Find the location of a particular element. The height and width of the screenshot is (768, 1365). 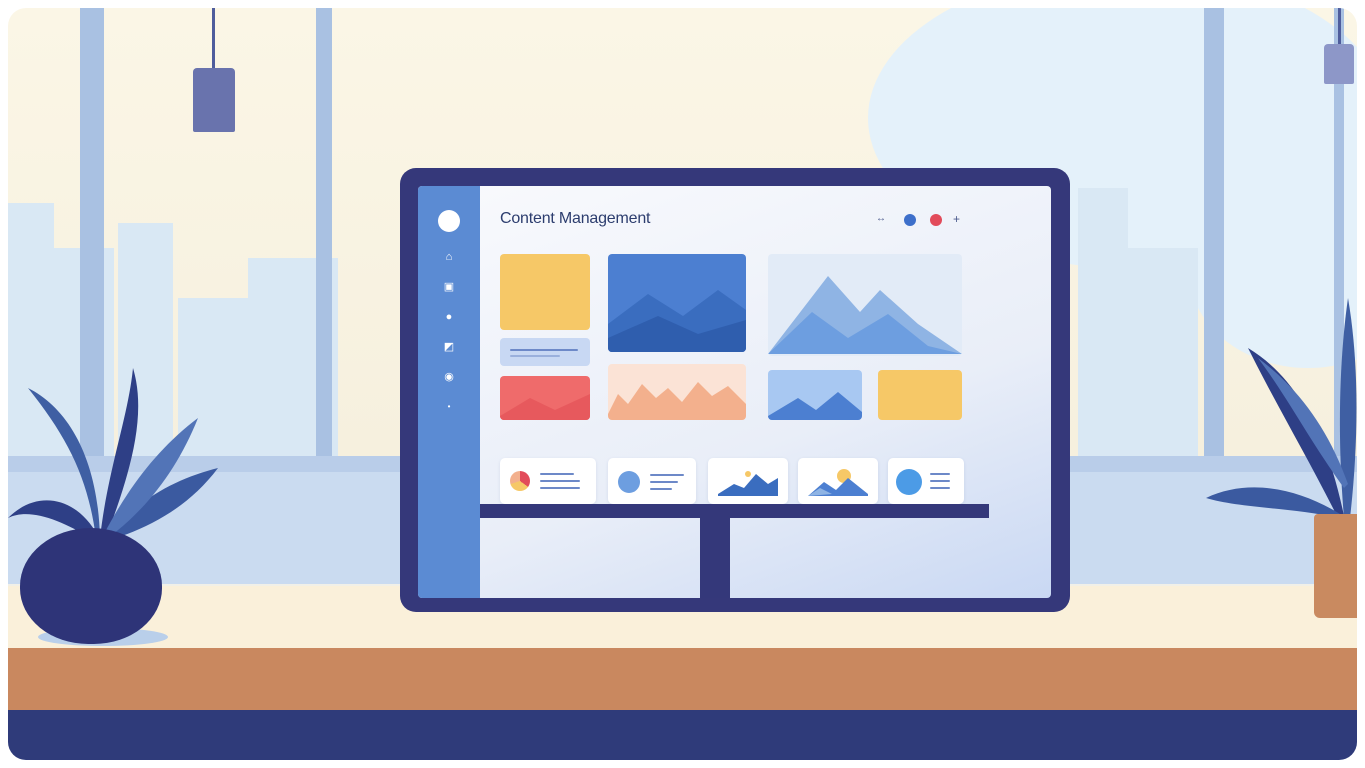

add-icon: + is located at coordinates (956, 219).